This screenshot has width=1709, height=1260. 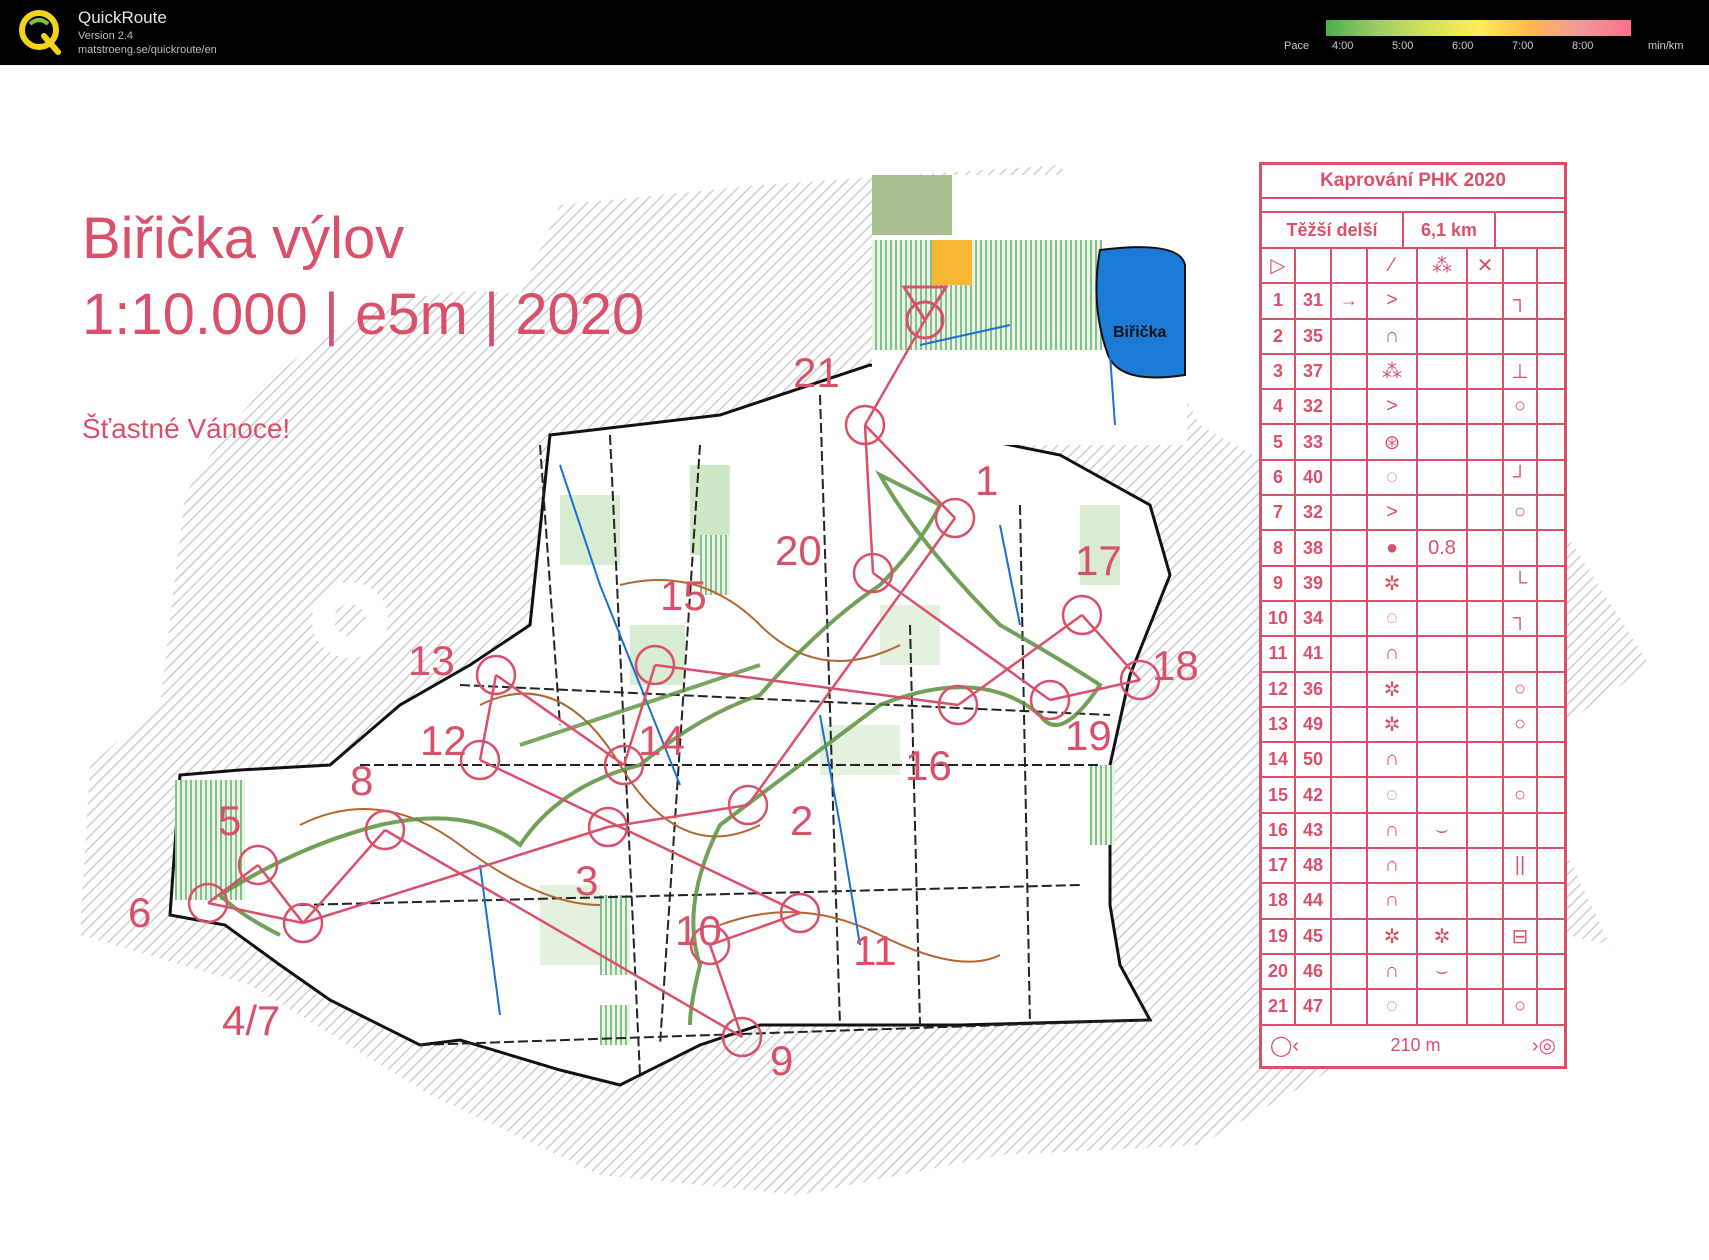 What do you see at coordinates (186, 428) in the screenshot?
I see `map-greeting: Šťastné Vánoce!` at bounding box center [186, 428].